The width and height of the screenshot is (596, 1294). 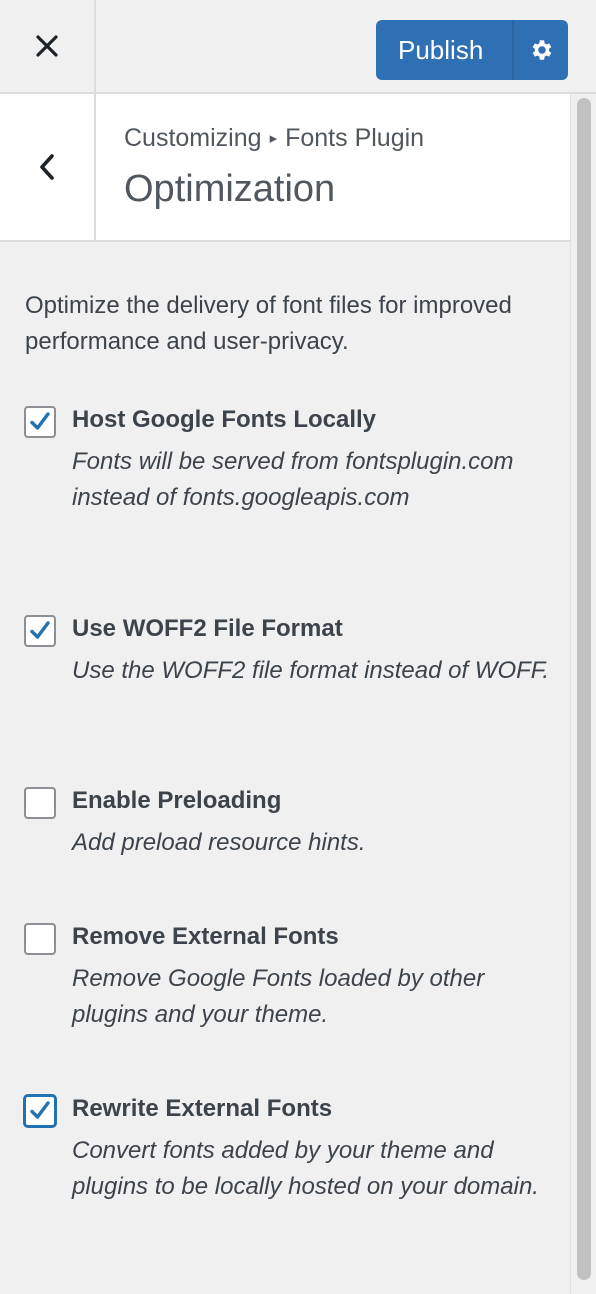 I want to click on breadcrumb-child: Fonts Plugin, so click(x=355, y=138).